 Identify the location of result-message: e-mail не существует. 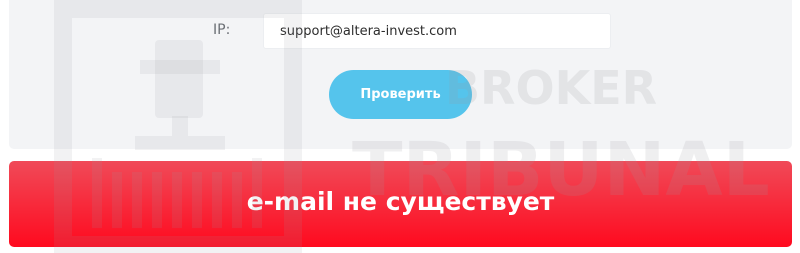
(400, 201).